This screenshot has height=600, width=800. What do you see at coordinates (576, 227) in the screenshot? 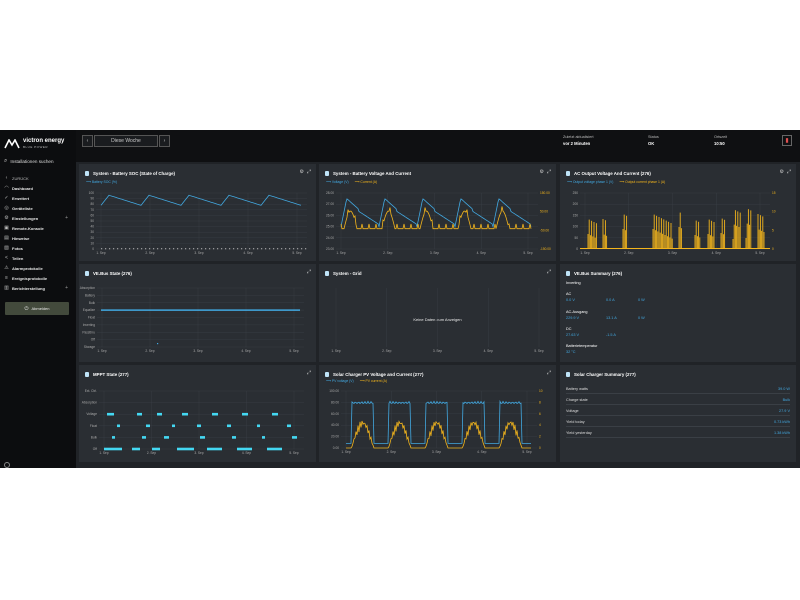
I see `y-tick-label: 100` at bounding box center [576, 227].